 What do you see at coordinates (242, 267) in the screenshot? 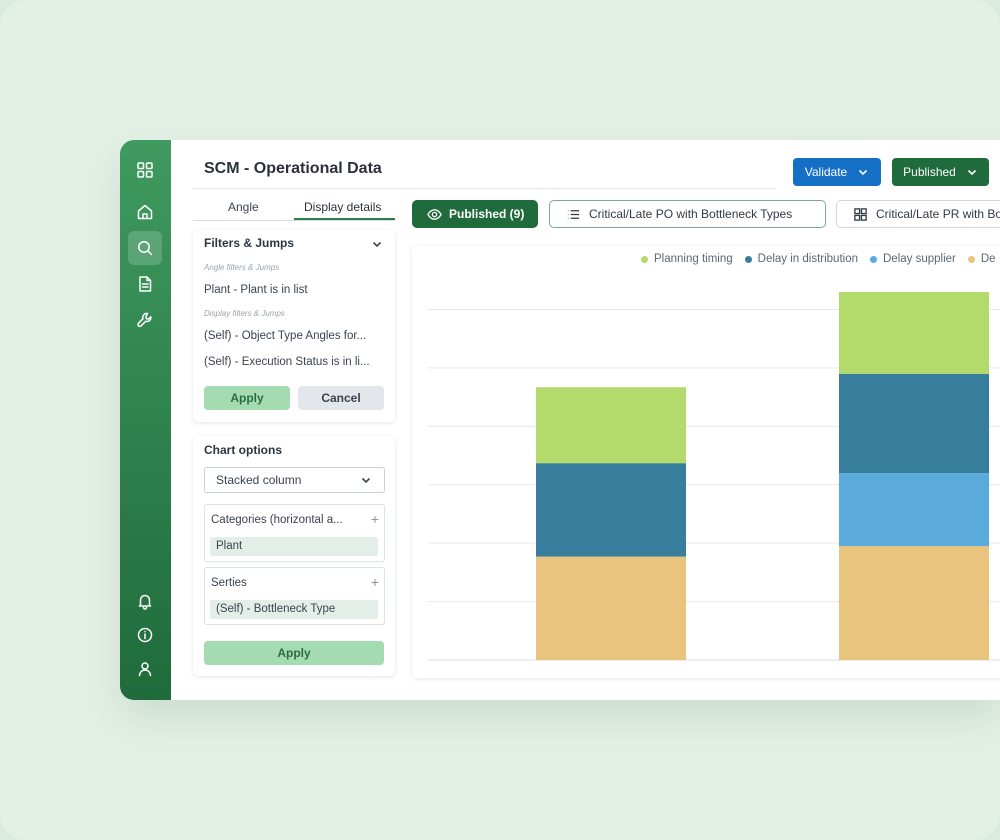
I see `angle-filters-caption: Angle filters & Jumps` at bounding box center [242, 267].